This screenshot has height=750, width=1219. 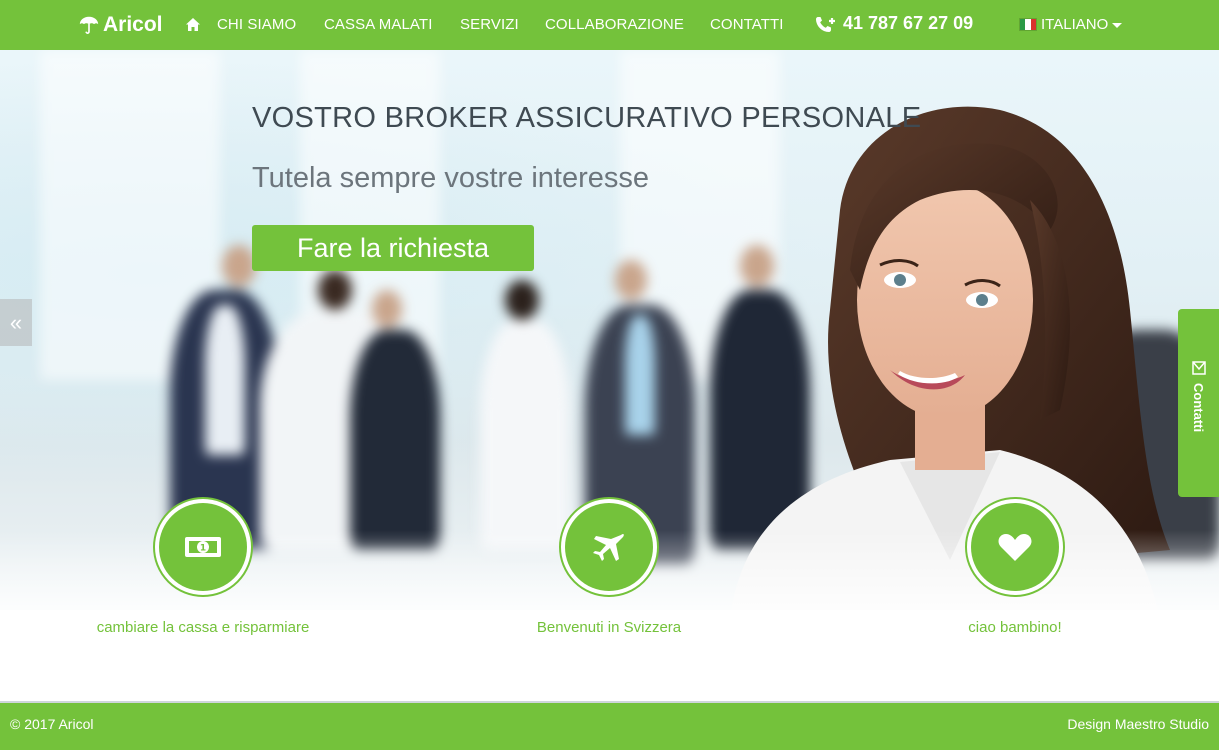 I want to click on nav-item-servizi: SERVIZI, so click(x=489, y=24).